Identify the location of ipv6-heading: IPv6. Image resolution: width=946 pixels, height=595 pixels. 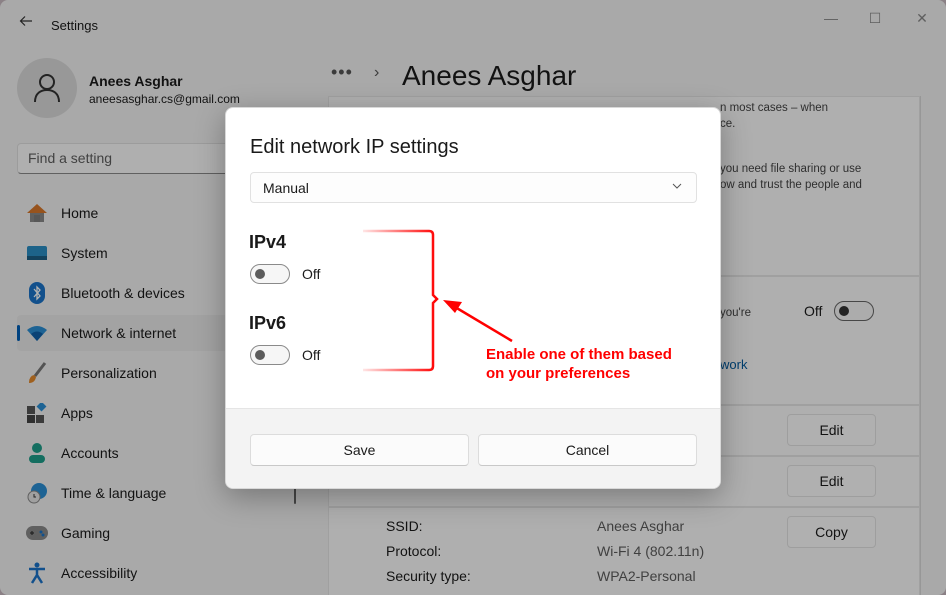
(268, 323).